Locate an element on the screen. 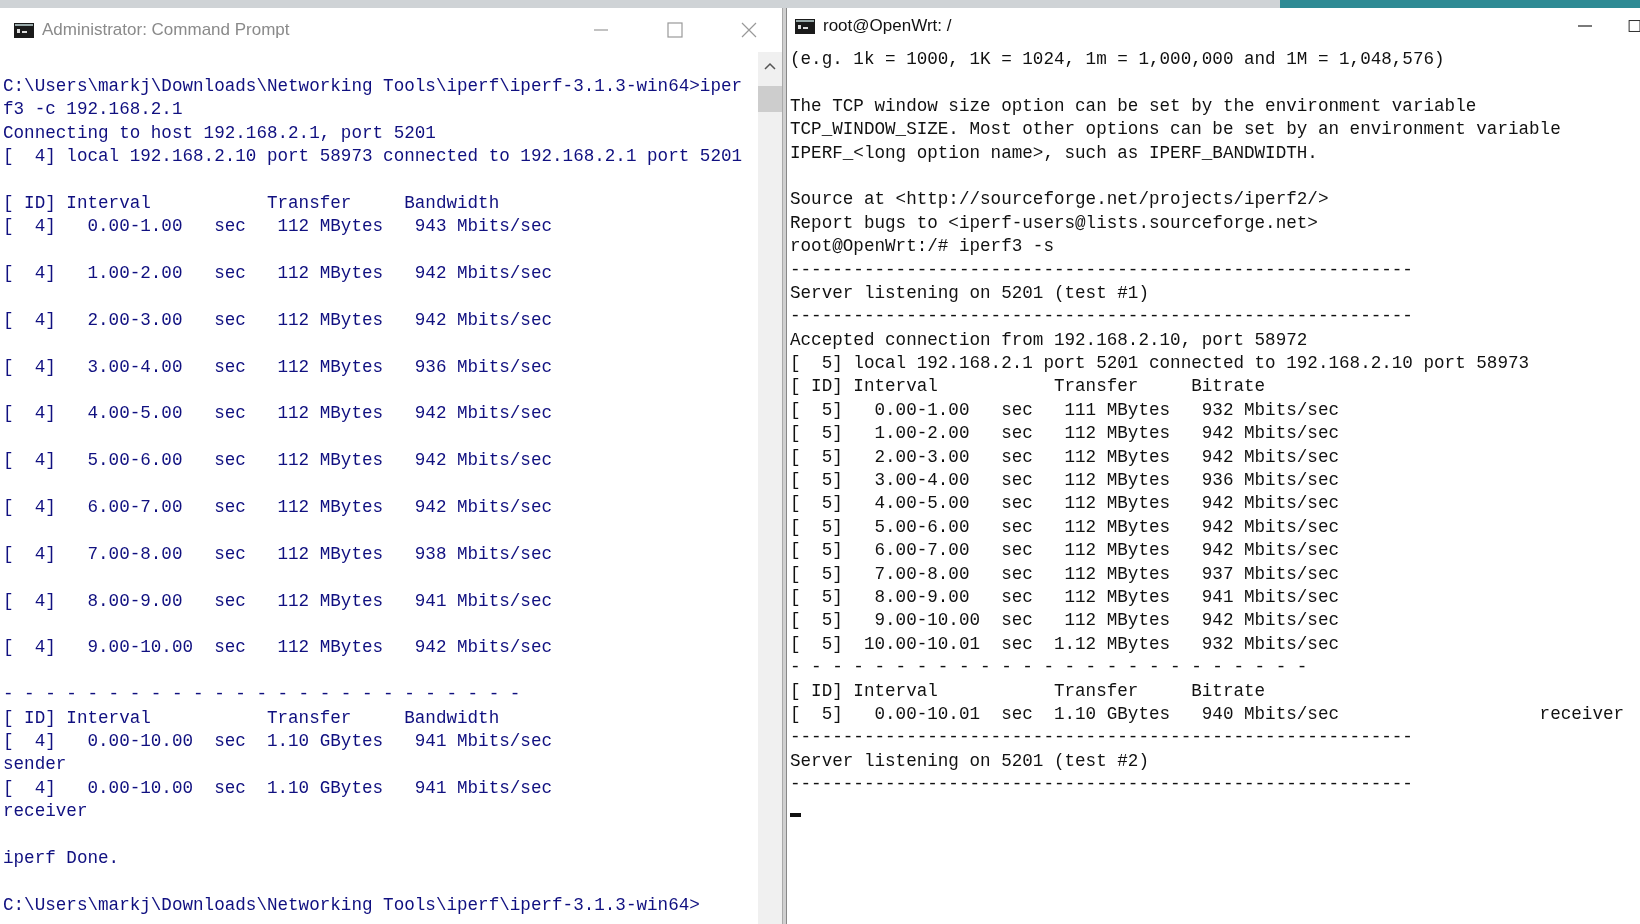 The height and width of the screenshot is (924, 1640). terminal-line: [ 5] 0.00-1.00 sec 111 MBytes 932 Mbits/sec is located at coordinates (1064, 410).